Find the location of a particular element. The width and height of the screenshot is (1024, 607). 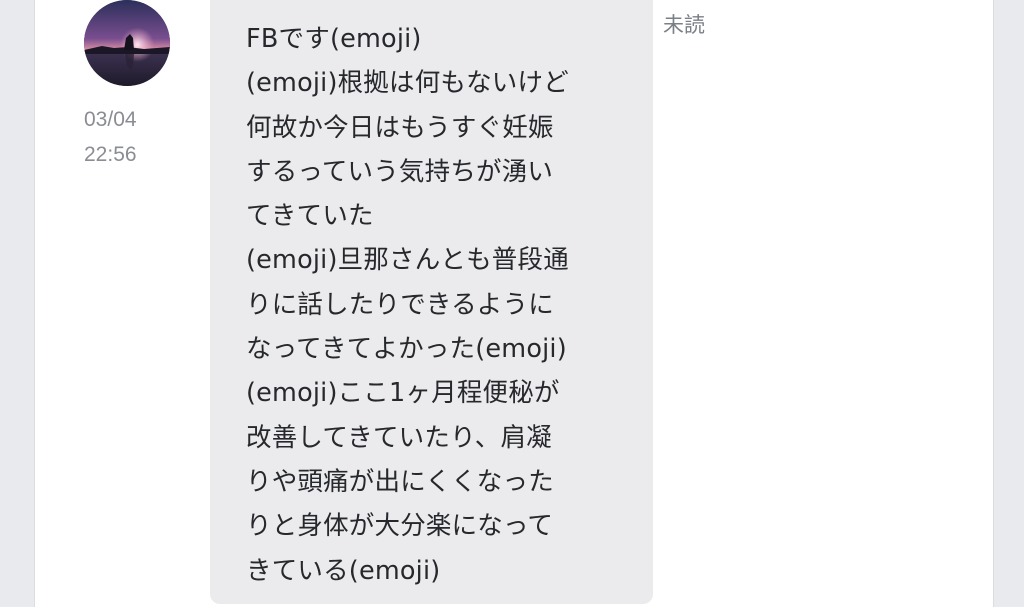

message-line: なってきてよかった(emoji) is located at coordinates (406, 349).